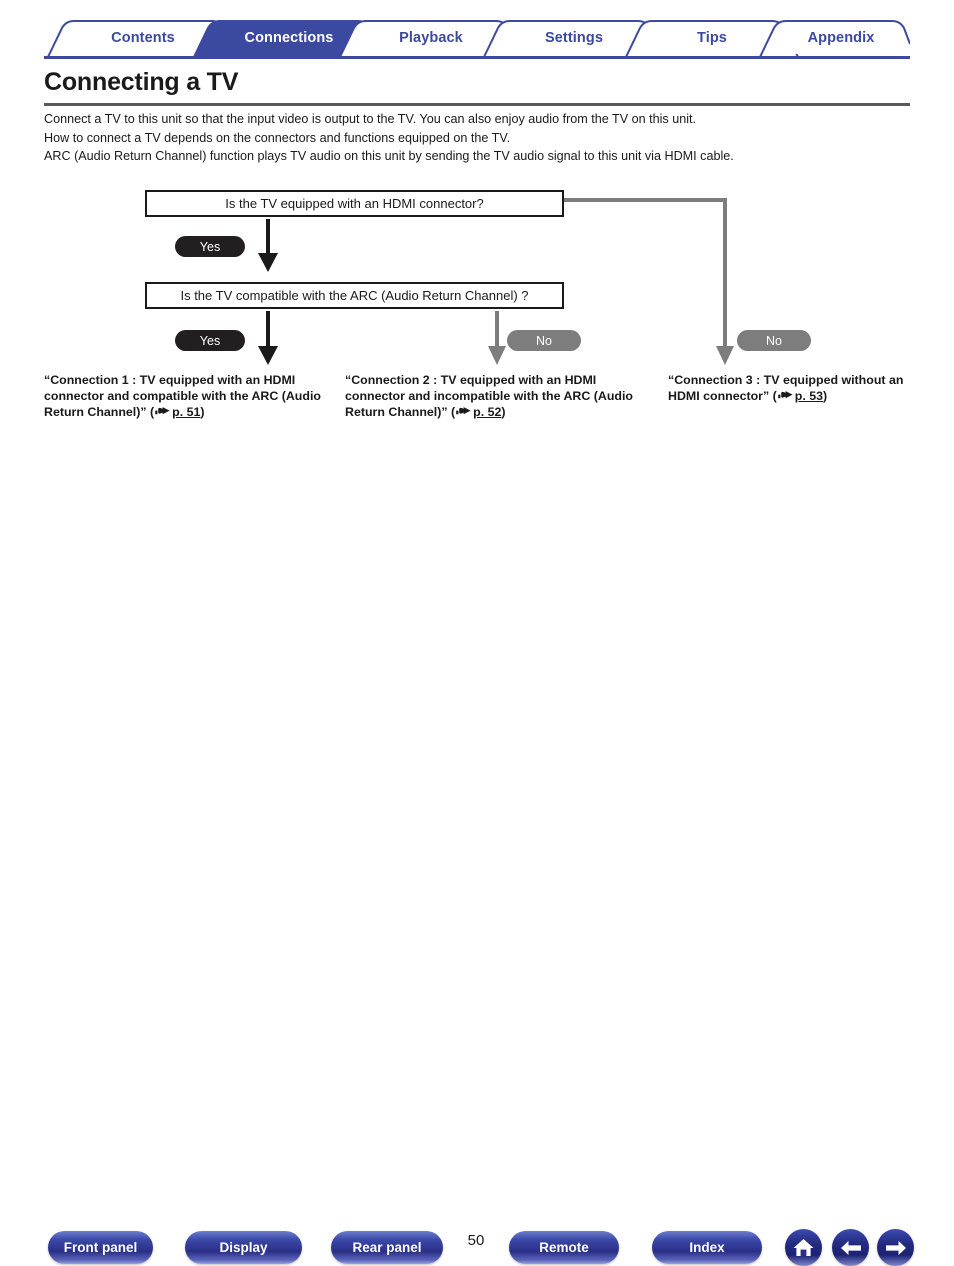 The width and height of the screenshot is (954, 1266). Describe the element at coordinates (289, 37) in the screenshot. I see `tab-label: Connections` at that location.